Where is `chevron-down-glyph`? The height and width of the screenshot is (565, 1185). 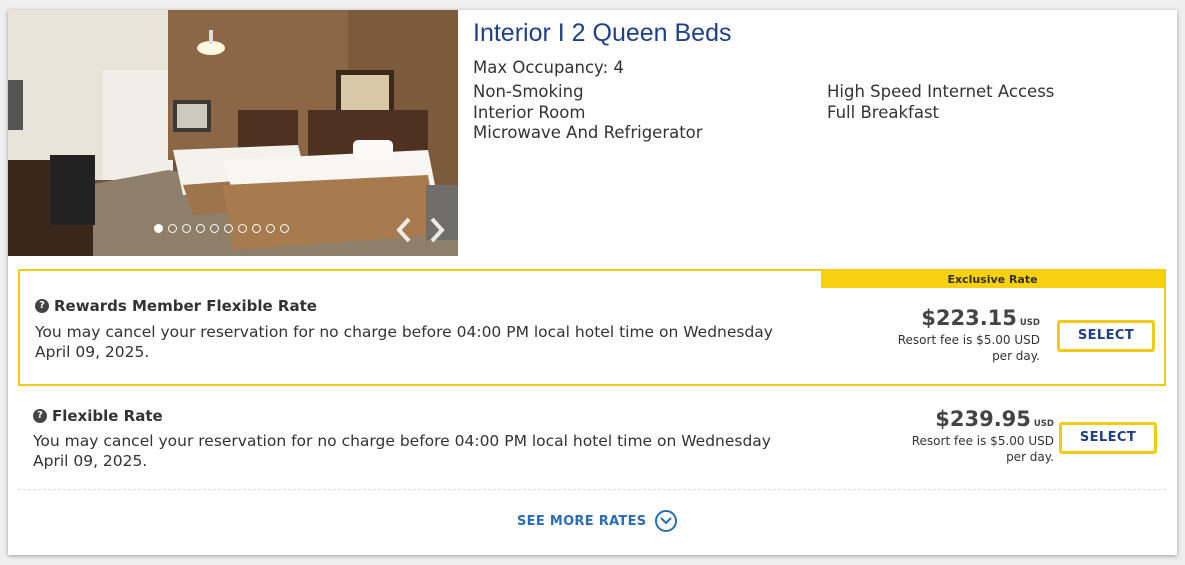
chevron-down-glyph is located at coordinates (666, 521).